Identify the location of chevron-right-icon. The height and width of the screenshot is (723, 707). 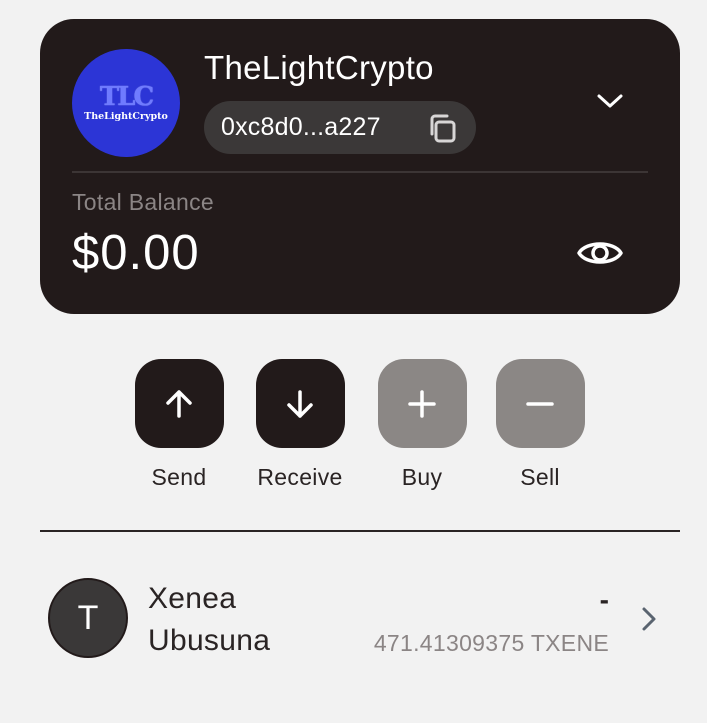
(649, 619).